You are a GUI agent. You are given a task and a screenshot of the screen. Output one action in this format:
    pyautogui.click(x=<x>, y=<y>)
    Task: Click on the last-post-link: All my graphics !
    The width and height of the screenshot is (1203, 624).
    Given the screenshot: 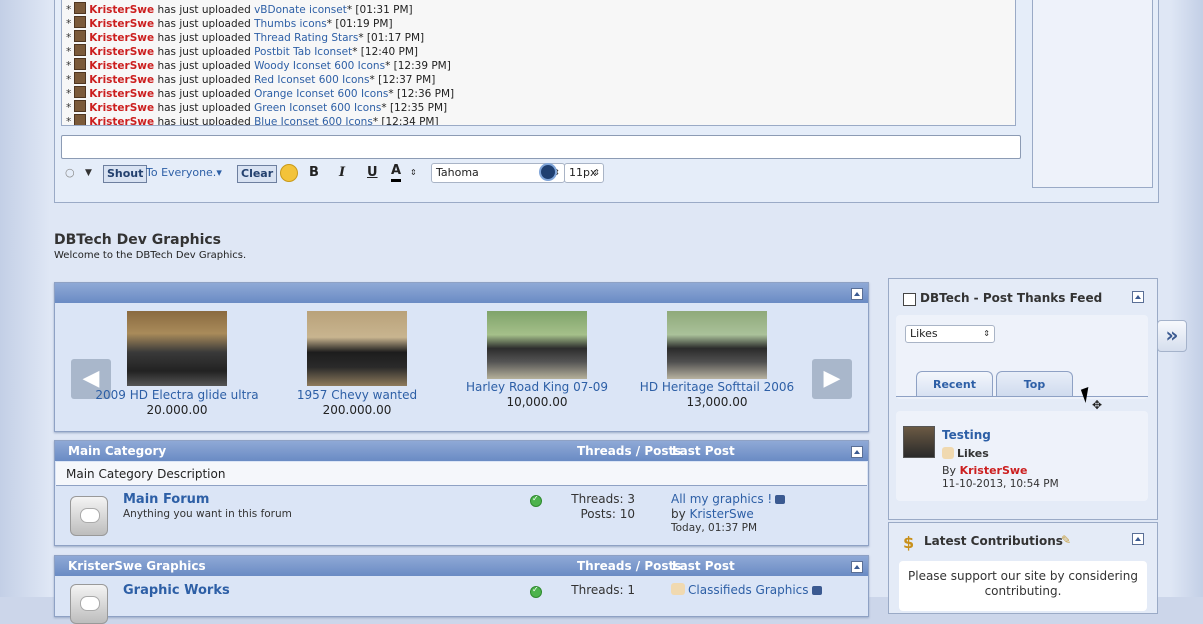 What is the action you would take?
    pyautogui.click(x=728, y=499)
    